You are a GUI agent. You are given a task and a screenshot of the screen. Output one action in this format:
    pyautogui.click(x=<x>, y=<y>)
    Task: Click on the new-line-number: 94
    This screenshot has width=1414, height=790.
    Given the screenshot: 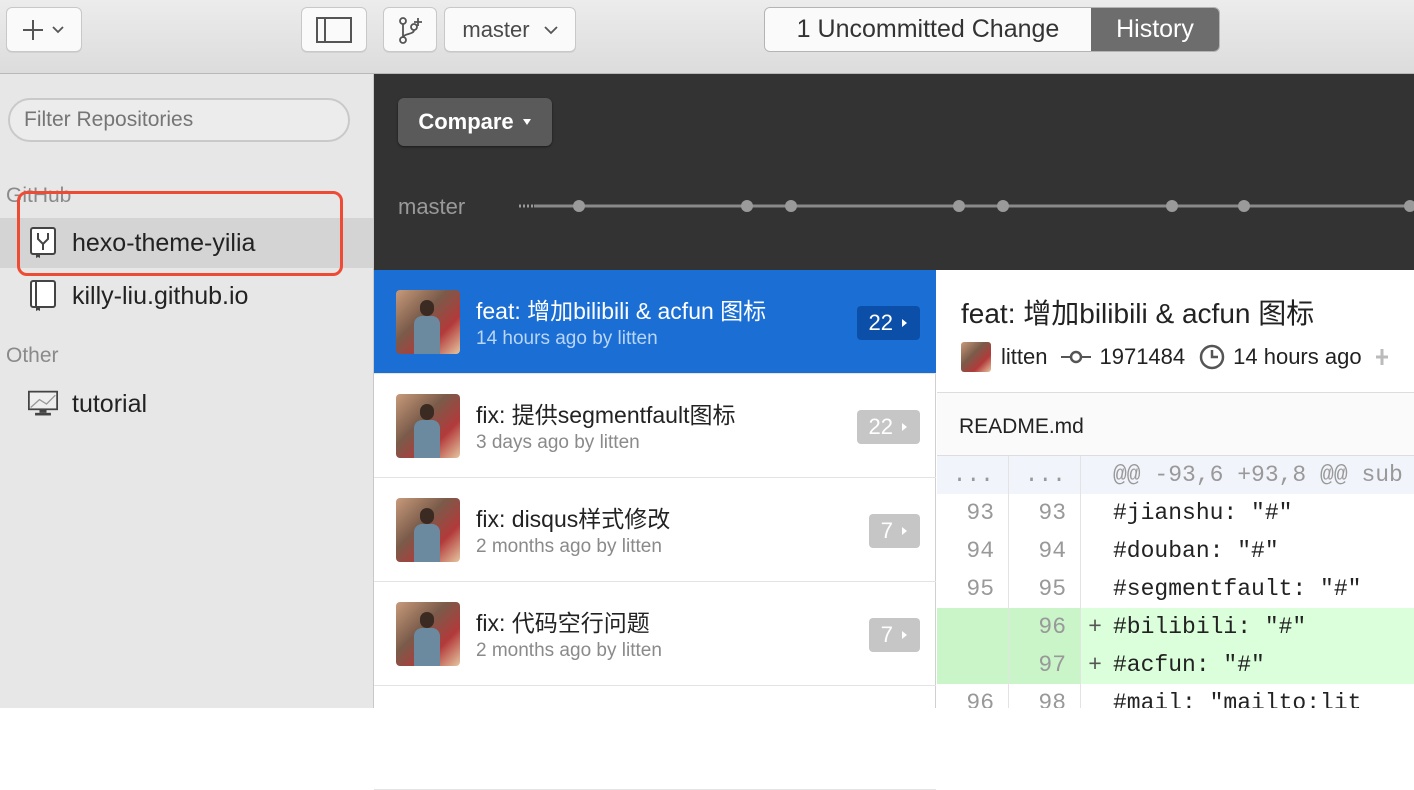 What is the action you would take?
    pyautogui.click(x=1045, y=551)
    